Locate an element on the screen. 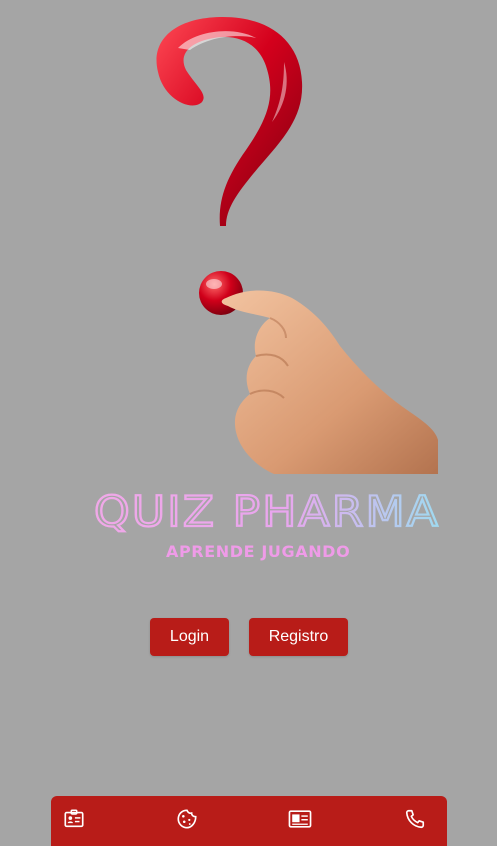  brand-title: QUIZ PHARMA is located at coordinates (267, 510).